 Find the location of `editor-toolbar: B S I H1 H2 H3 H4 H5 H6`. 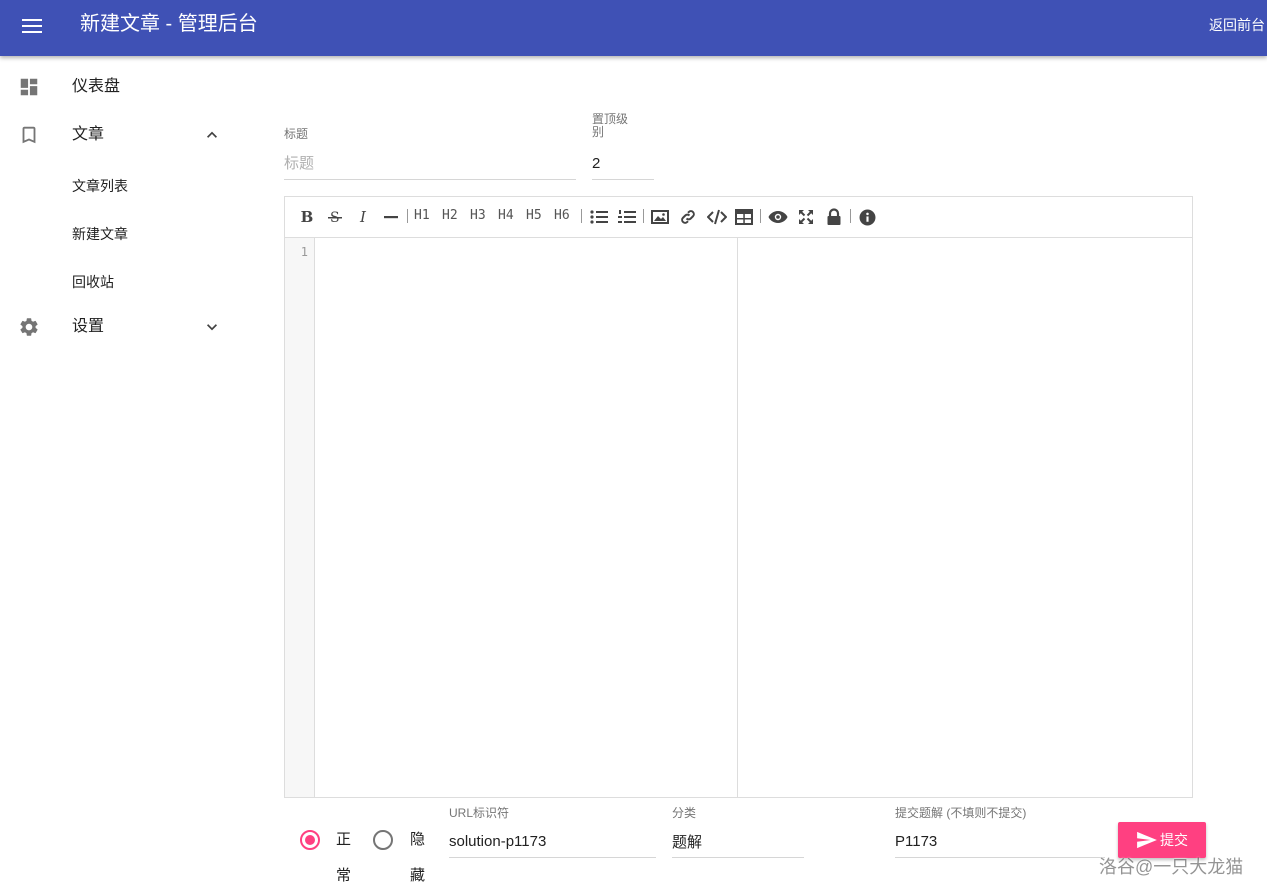

editor-toolbar: B S I H1 H2 H3 H4 H5 H6 is located at coordinates (738, 217).